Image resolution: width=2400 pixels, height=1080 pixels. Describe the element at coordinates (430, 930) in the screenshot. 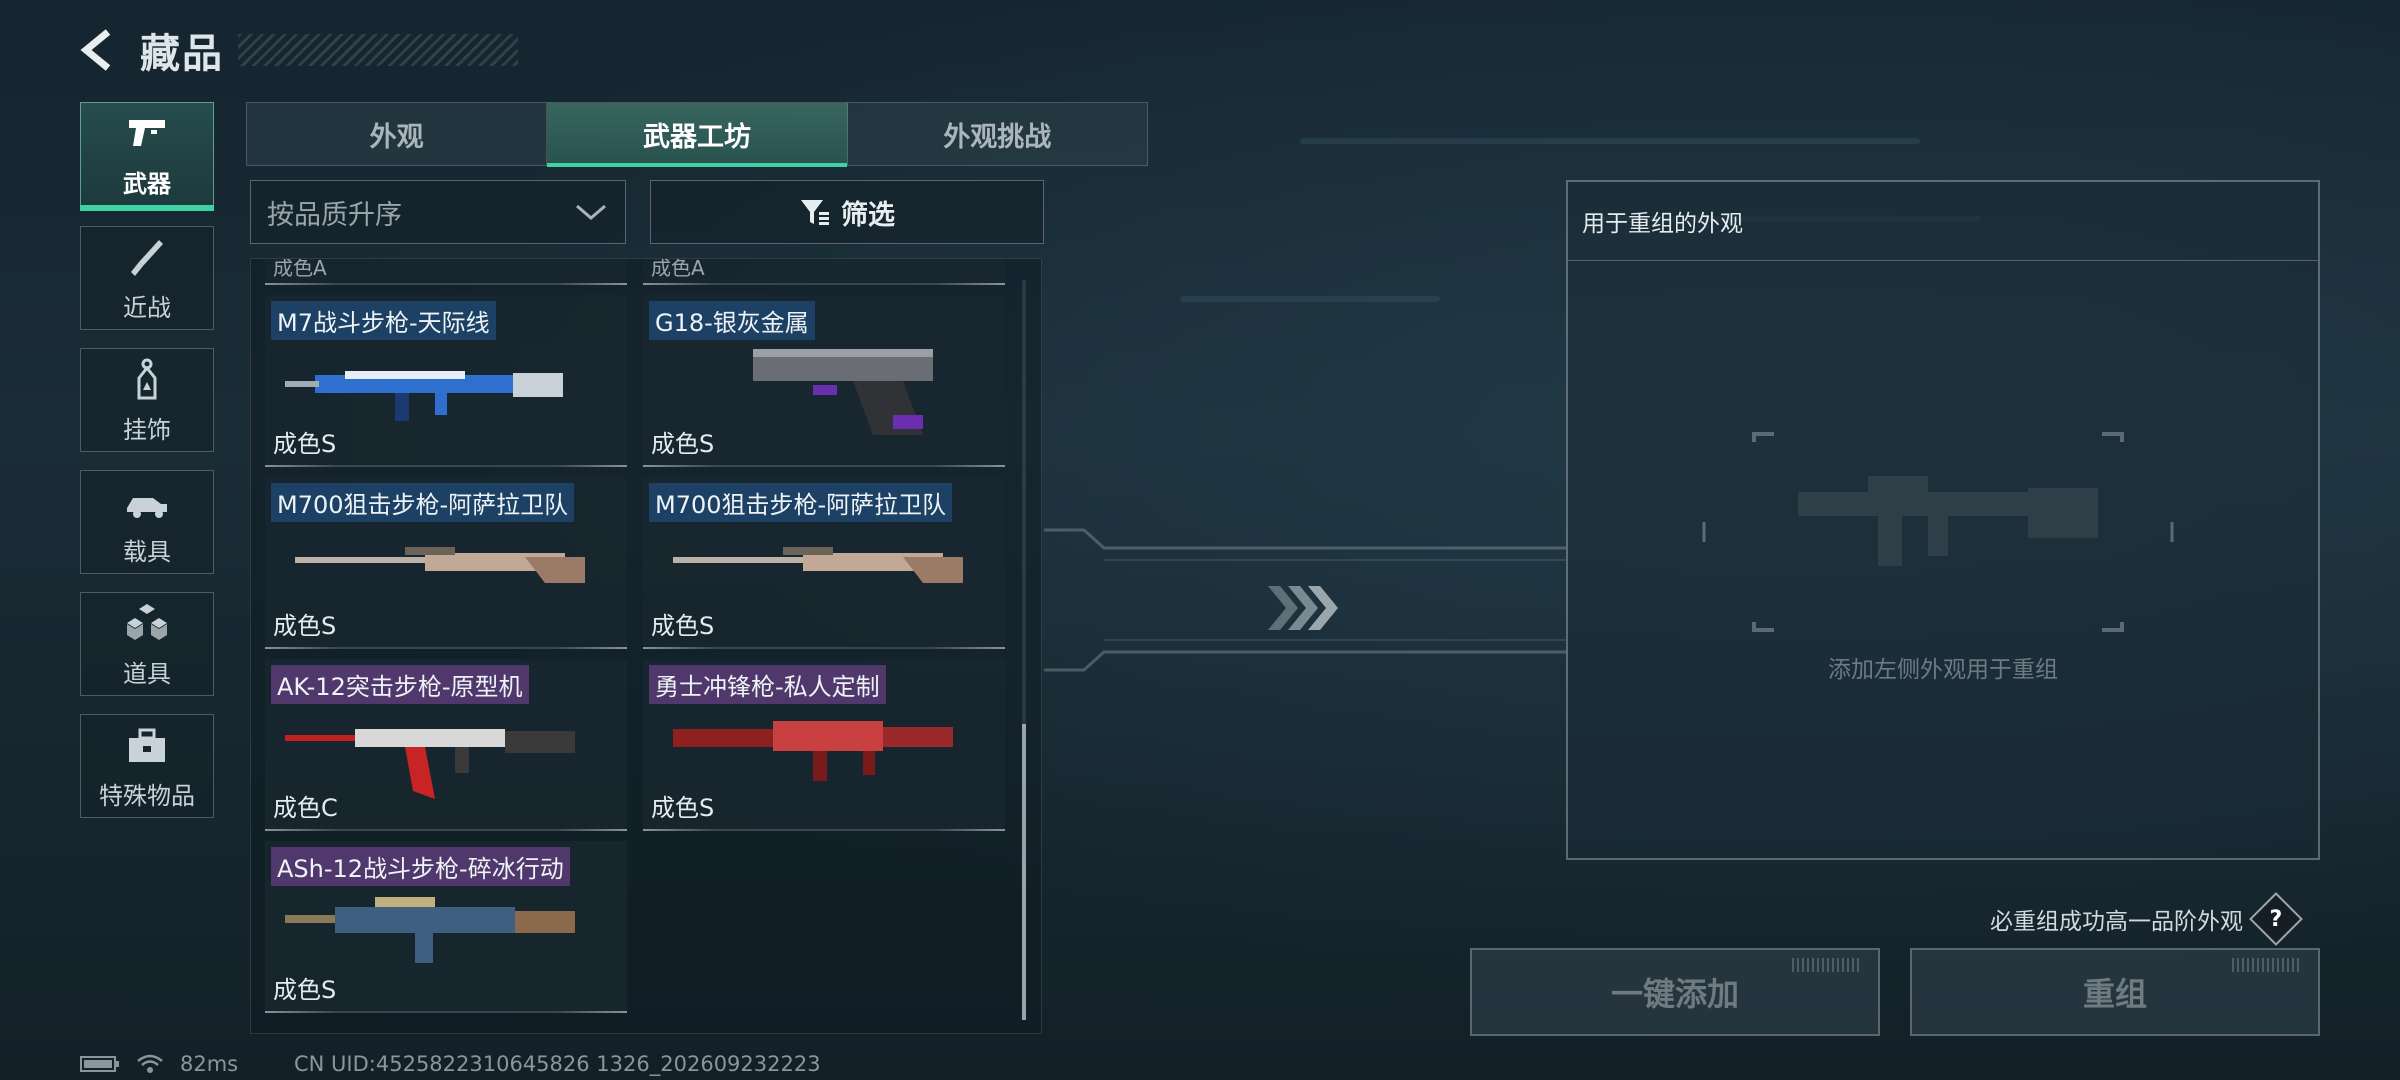

I see `ash12-skin-image` at that location.